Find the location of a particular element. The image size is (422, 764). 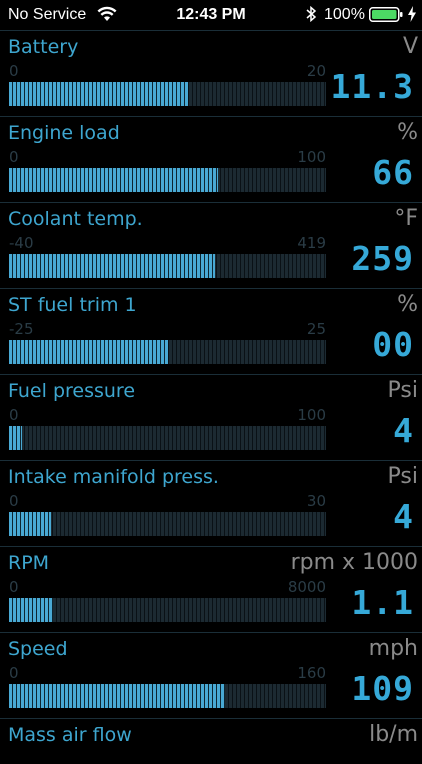

gauge-battery: Battery V 0 20 11.3 is located at coordinates (211, 73).